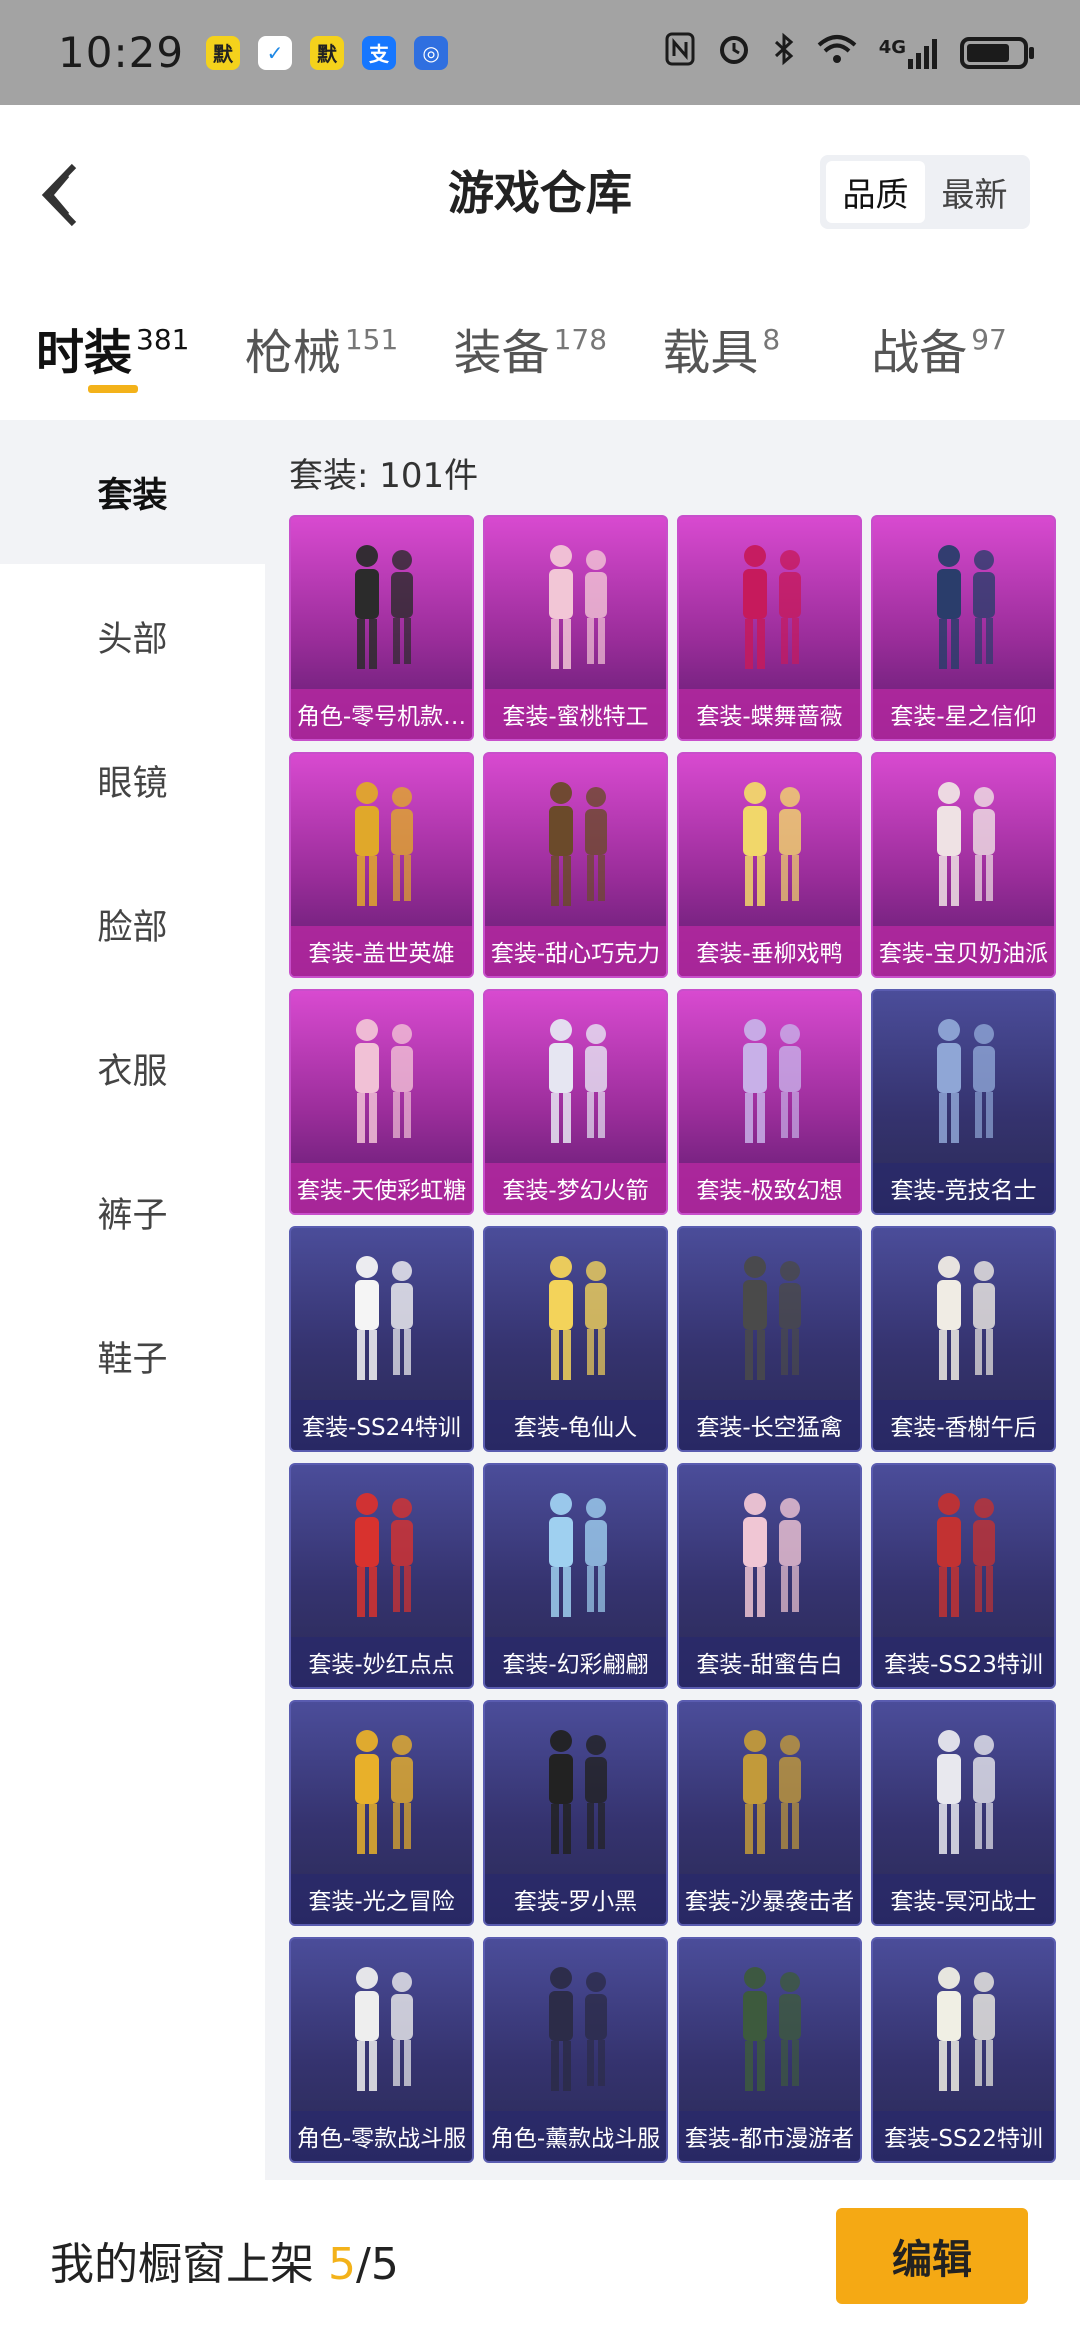  Describe the element at coordinates (963, 2136) in the screenshot. I see `item-label: 套装-SS22特训` at that location.